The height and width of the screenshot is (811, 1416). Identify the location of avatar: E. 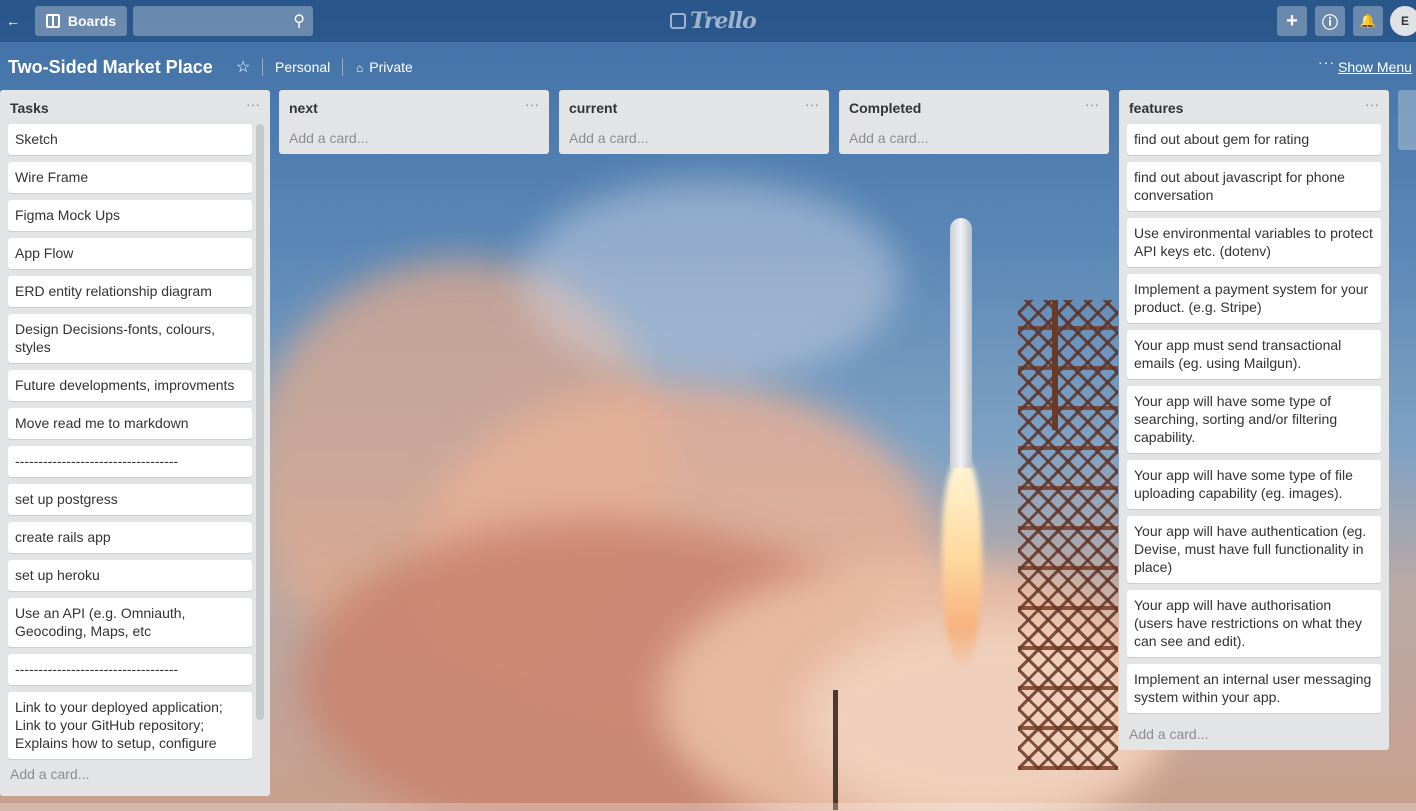
(1403, 21).